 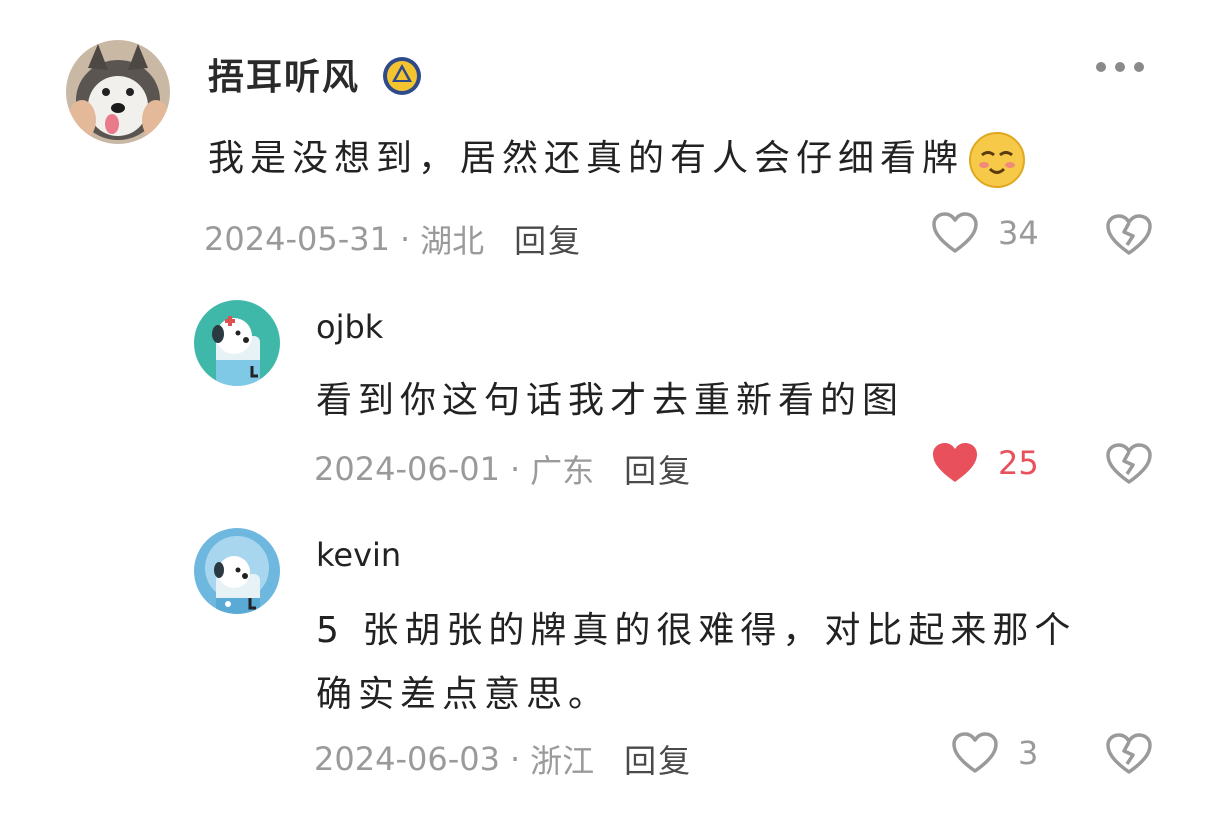 What do you see at coordinates (284, 77) in the screenshot?
I see `username-text: 捂耳听风` at bounding box center [284, 77].